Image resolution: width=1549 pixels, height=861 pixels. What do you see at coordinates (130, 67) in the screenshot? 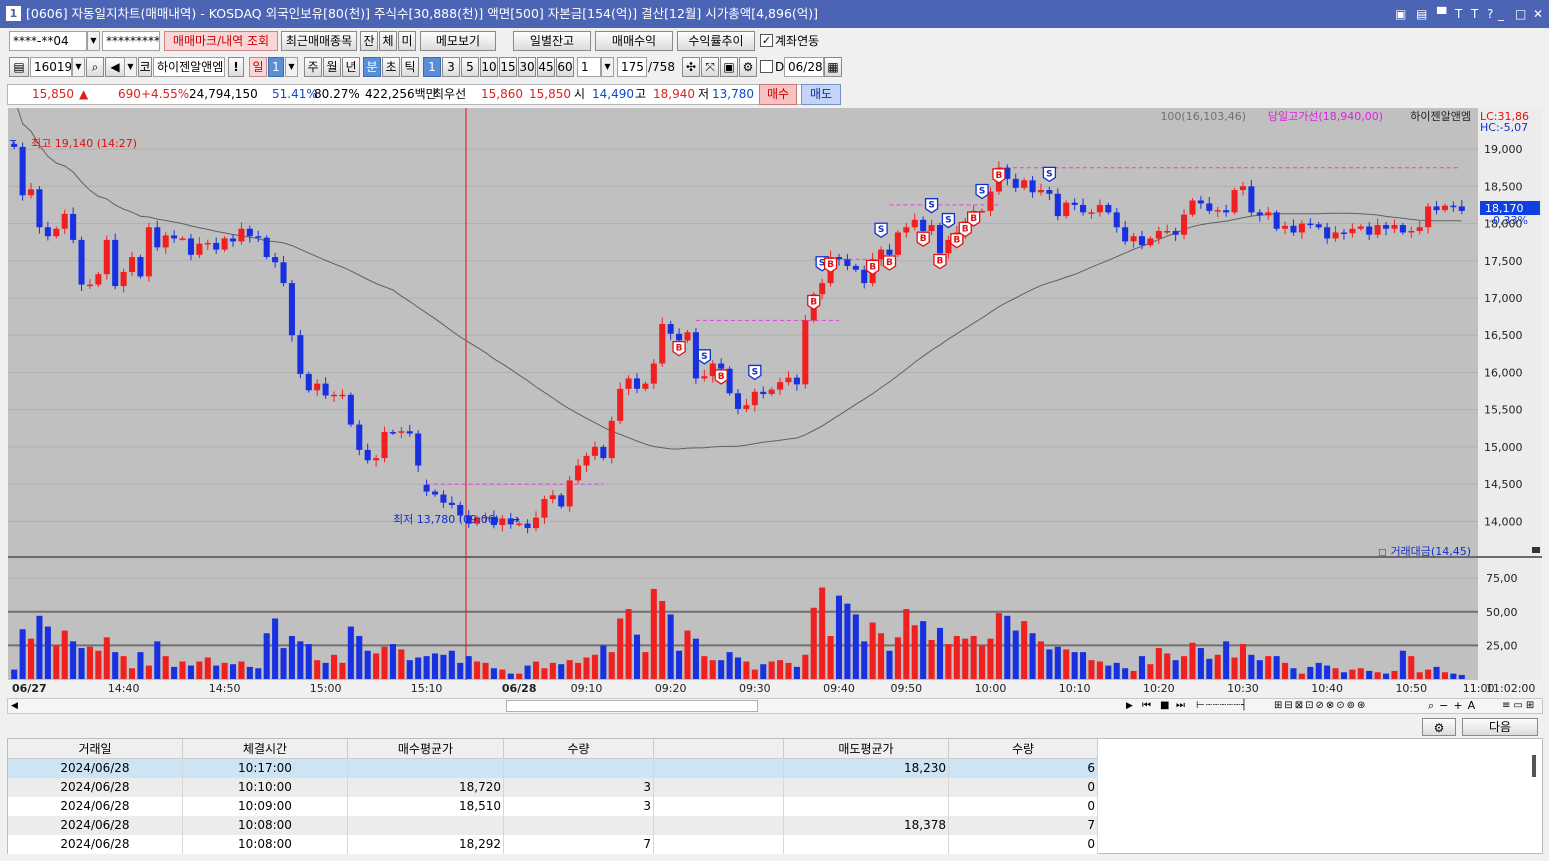
I see `sound-dropdown-icon: ▼` at bounding box center [130, 67].